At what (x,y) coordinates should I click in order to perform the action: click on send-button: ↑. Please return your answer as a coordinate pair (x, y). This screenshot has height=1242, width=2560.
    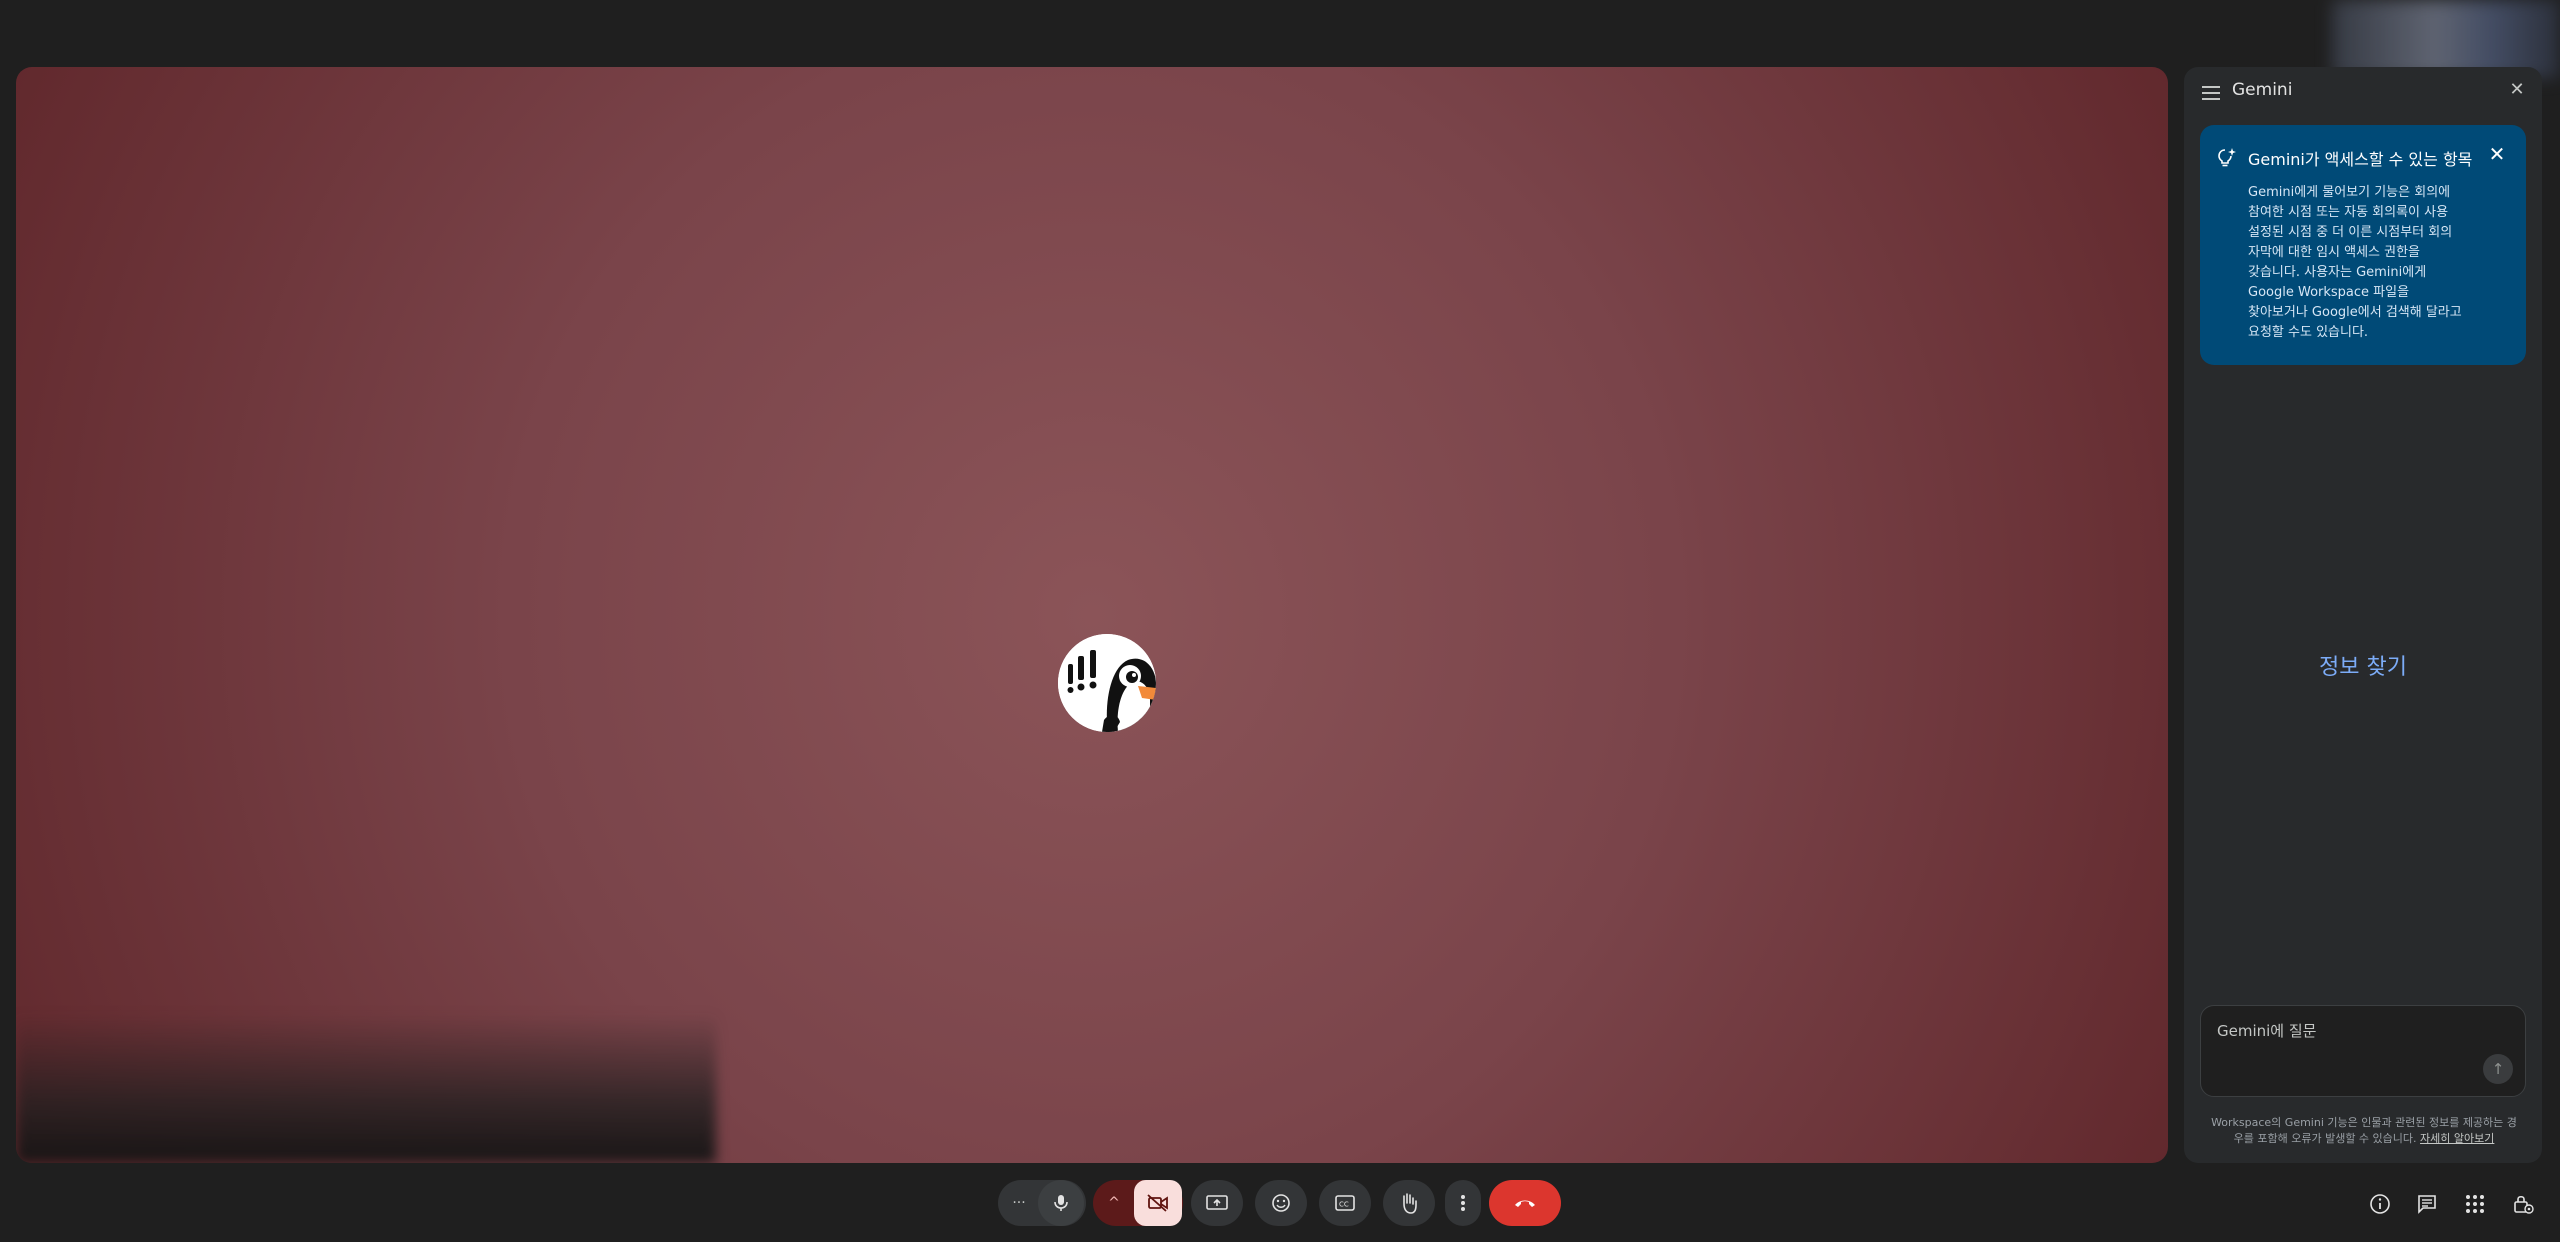
    Looking at the image, I should click on (2498, 1069).